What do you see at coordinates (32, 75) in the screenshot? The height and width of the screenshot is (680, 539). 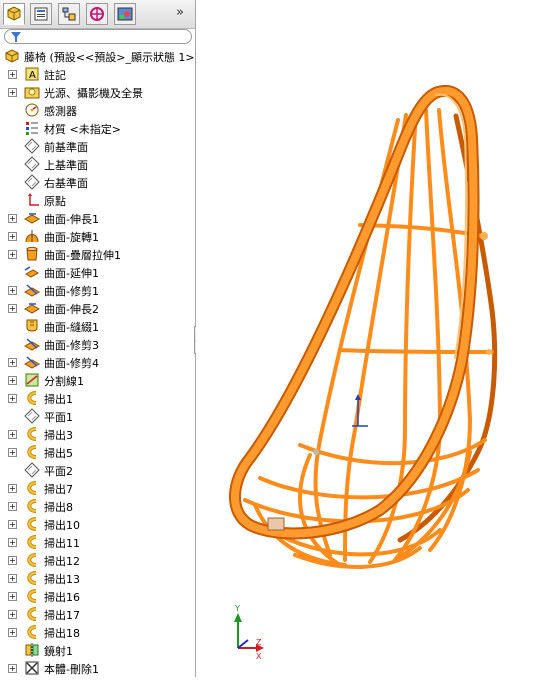 I see `svg-text: A` at bounding box center [32, 75].